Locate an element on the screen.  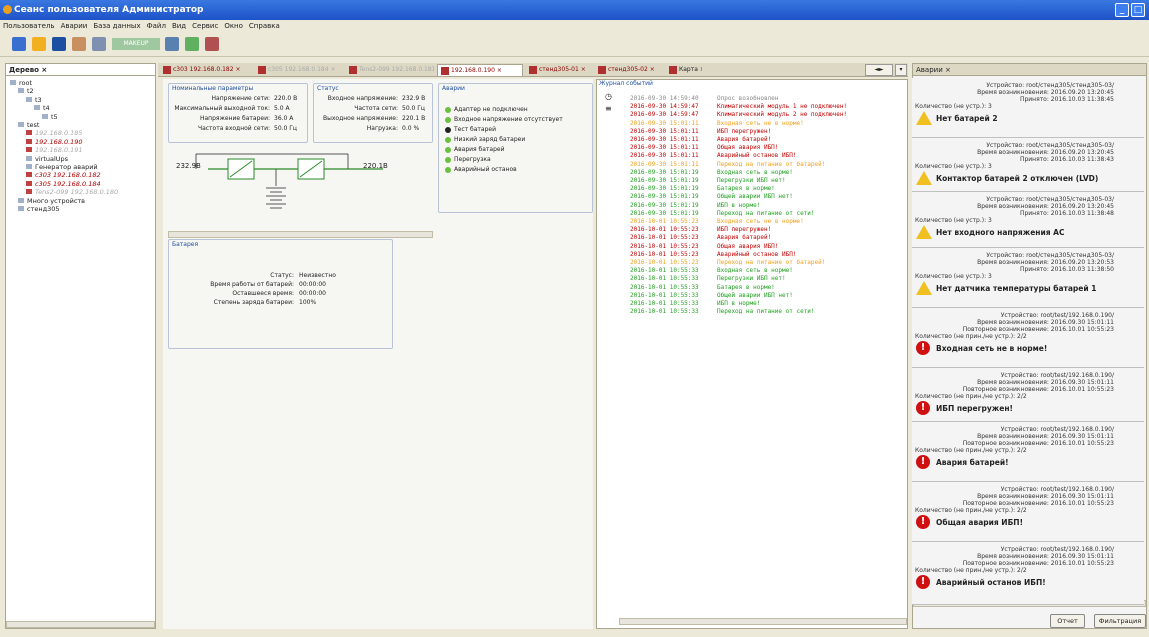
alarm-card-detail: Количество (не прин./не устр.): 2/2 is located at coordinates (971, 570).